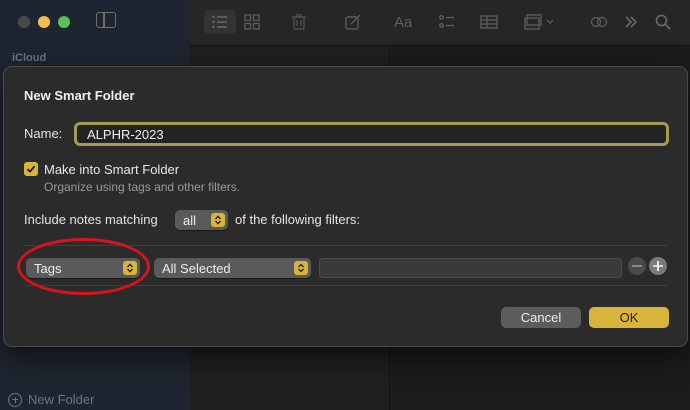  I want to click on checkmark-icon, so click(31, 169).